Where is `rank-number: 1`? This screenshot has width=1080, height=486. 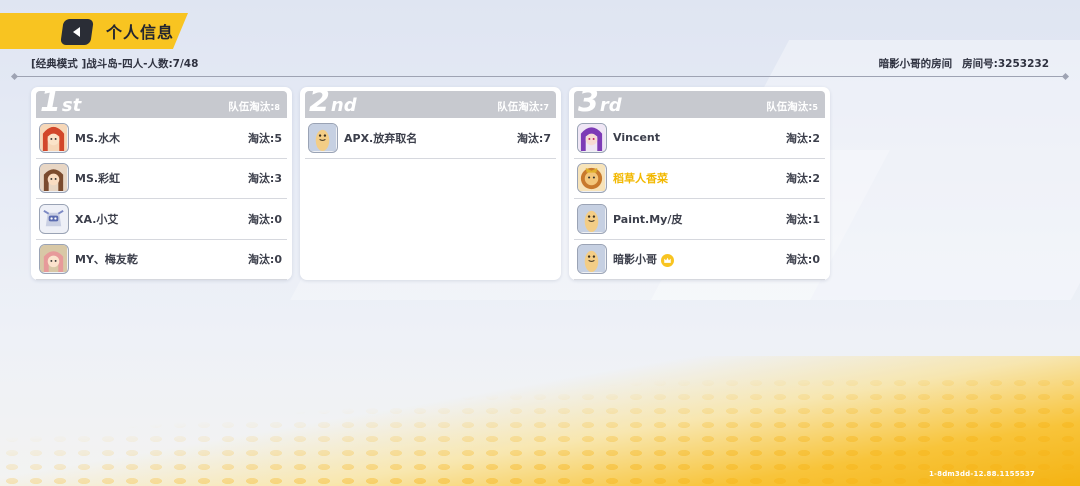 rank-number: 1 is located at coordinates (50, 104).